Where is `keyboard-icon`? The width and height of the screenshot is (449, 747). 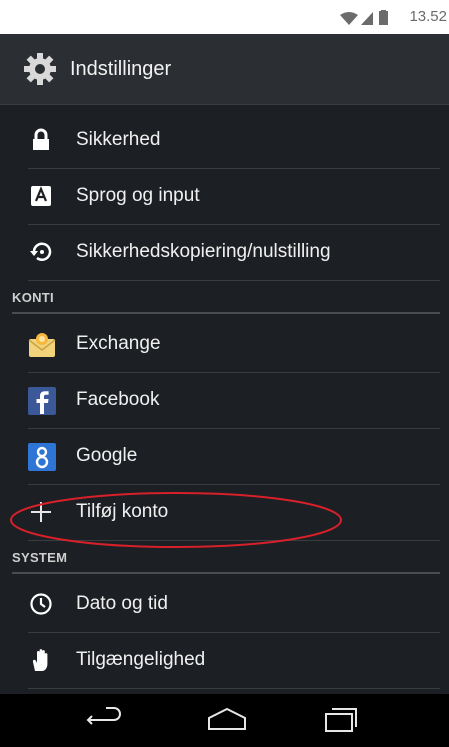 keyboard-icon is located at coordinates (41, 196).